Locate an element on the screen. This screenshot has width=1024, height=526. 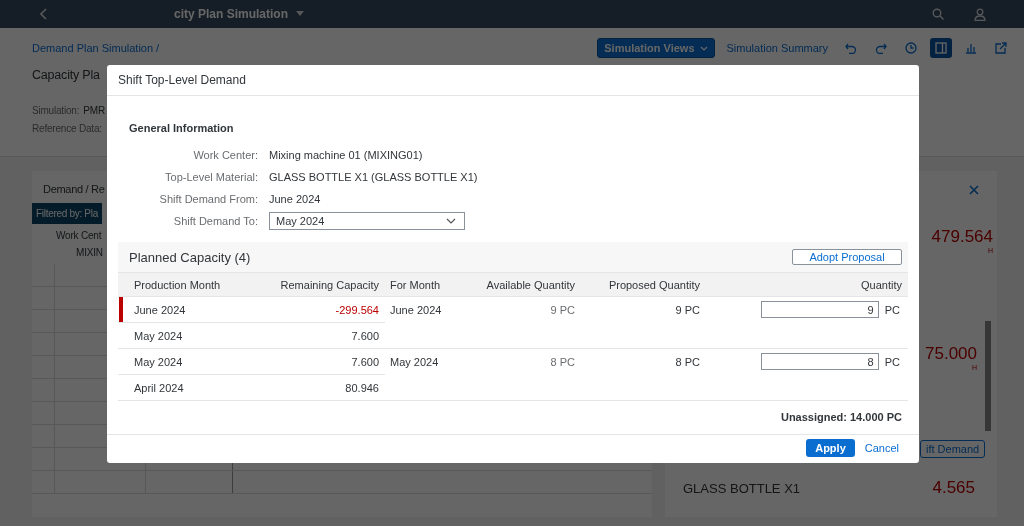
column-header: Quantity is located at coordinates (881, 284).